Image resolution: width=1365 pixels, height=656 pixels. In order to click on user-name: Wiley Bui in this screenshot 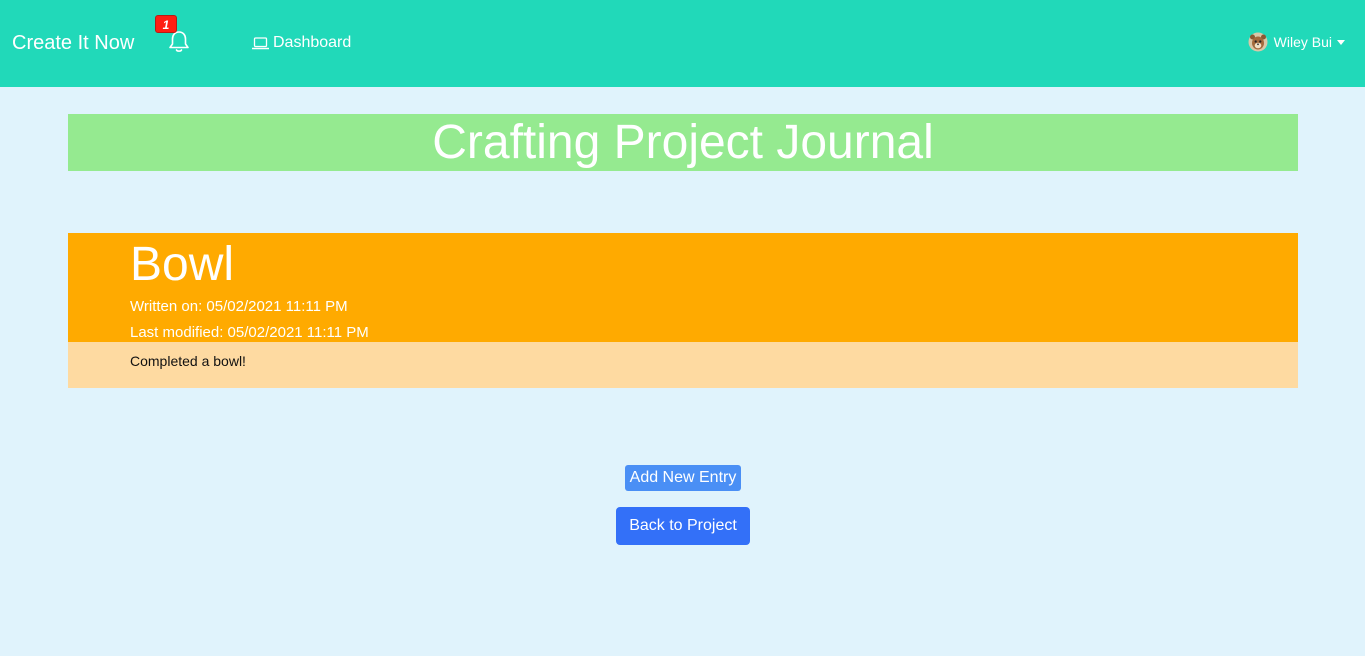, I will do `click(1302, 42)`.